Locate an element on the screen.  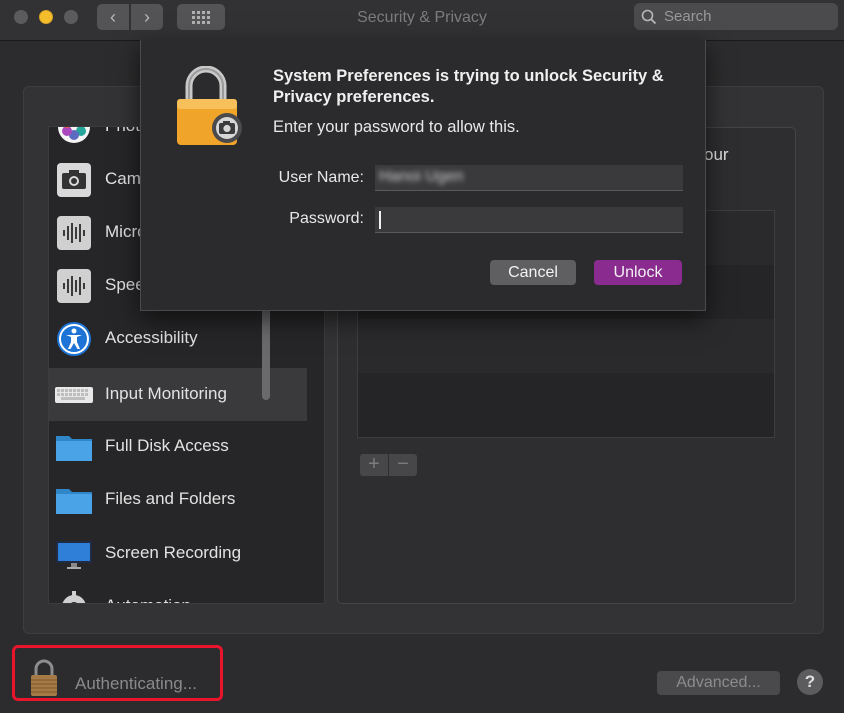
sidebar-item-label: Full Disk Access is located at coordinates (167, 445).